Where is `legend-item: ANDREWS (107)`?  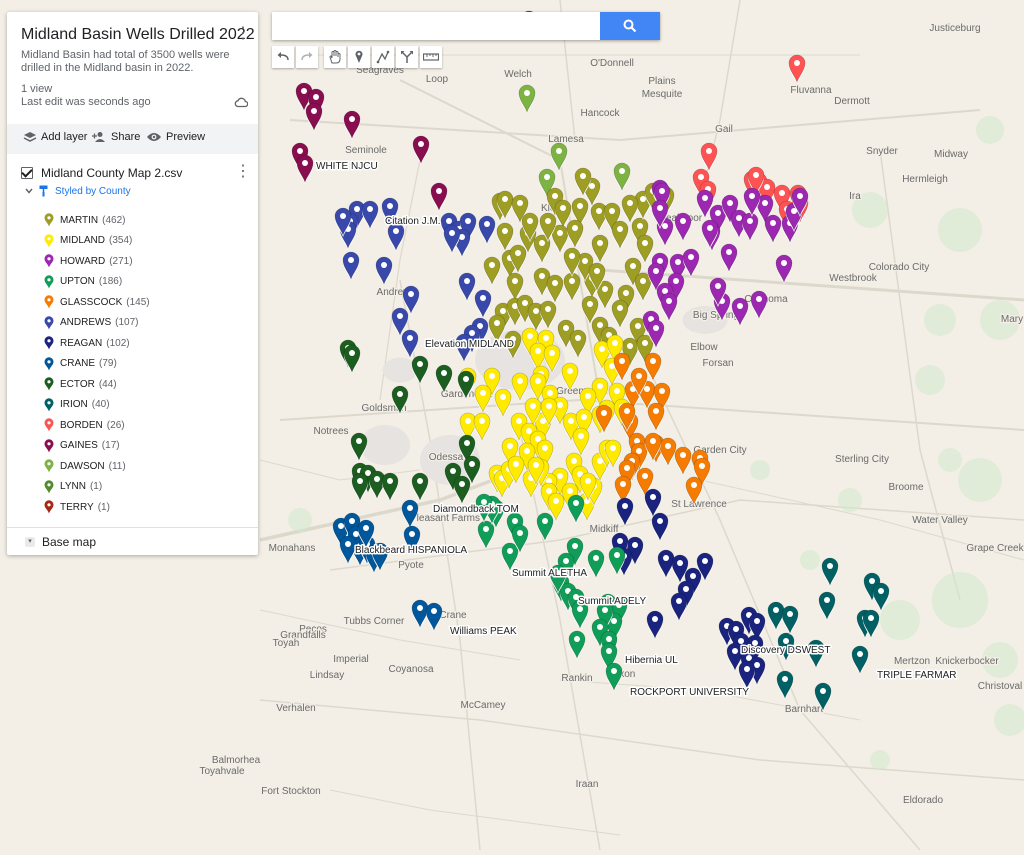 legend-item: ANDREWS (107) is located at coordinates (97, 323).